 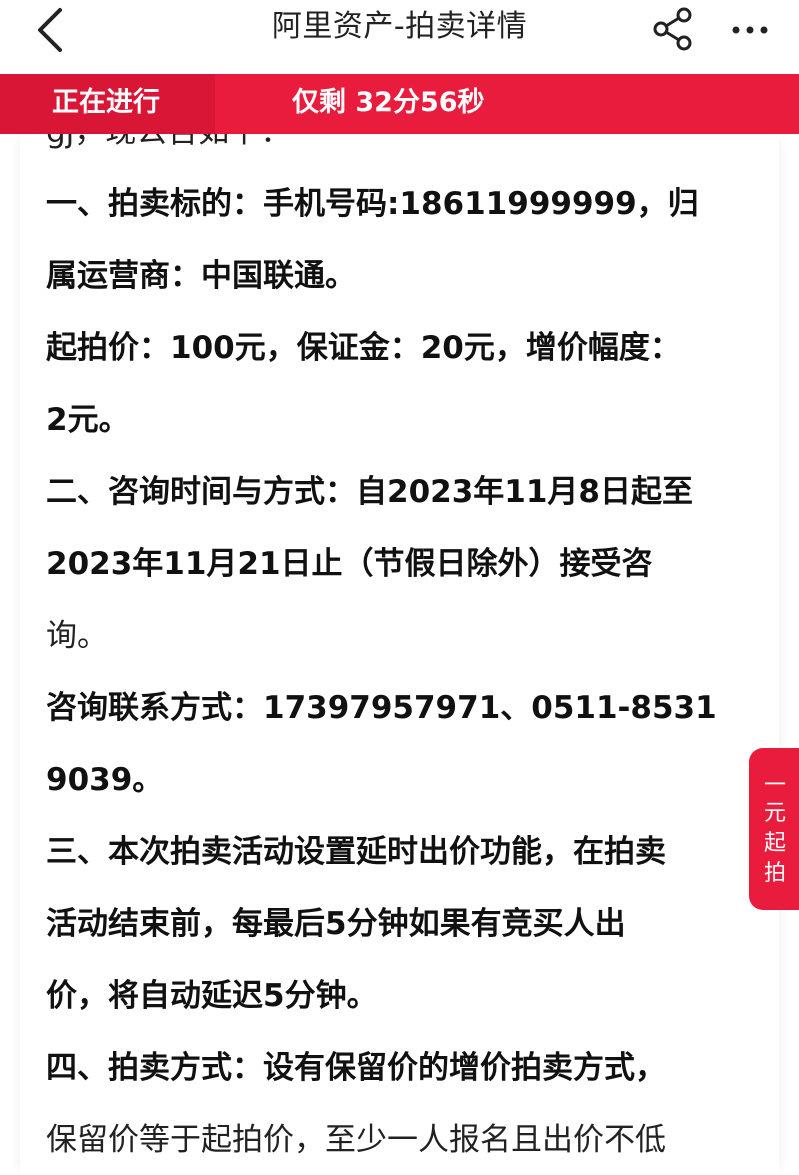 What do you see at coordinates (349, 564) in the screenshot?
I see `announcement-line: 2023年11月21日止（节假日除外）接受咨` at bounding box center [349, 564].